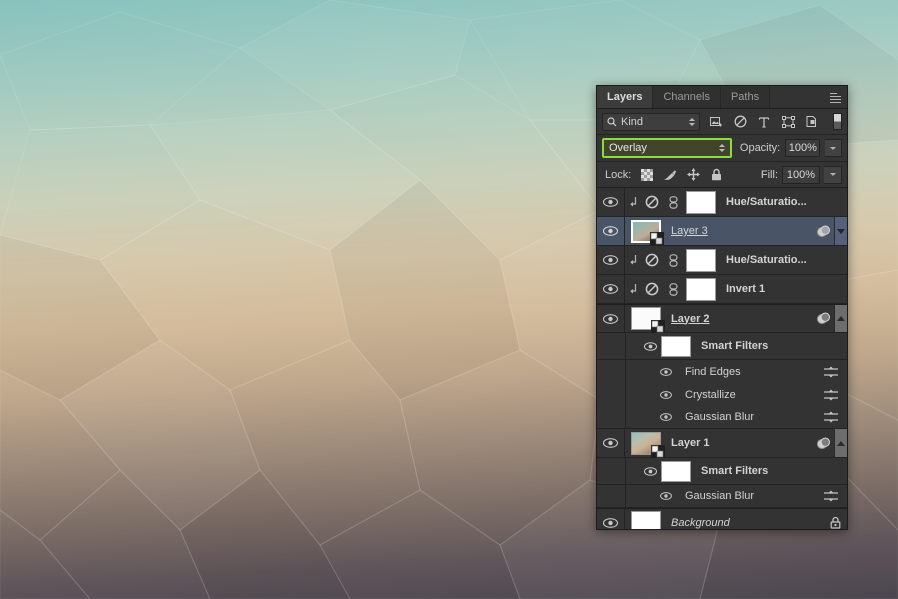 The width and height of the screenshot is (898, 599). I want to click on invert-adjustment-icon, so click(652, 289).